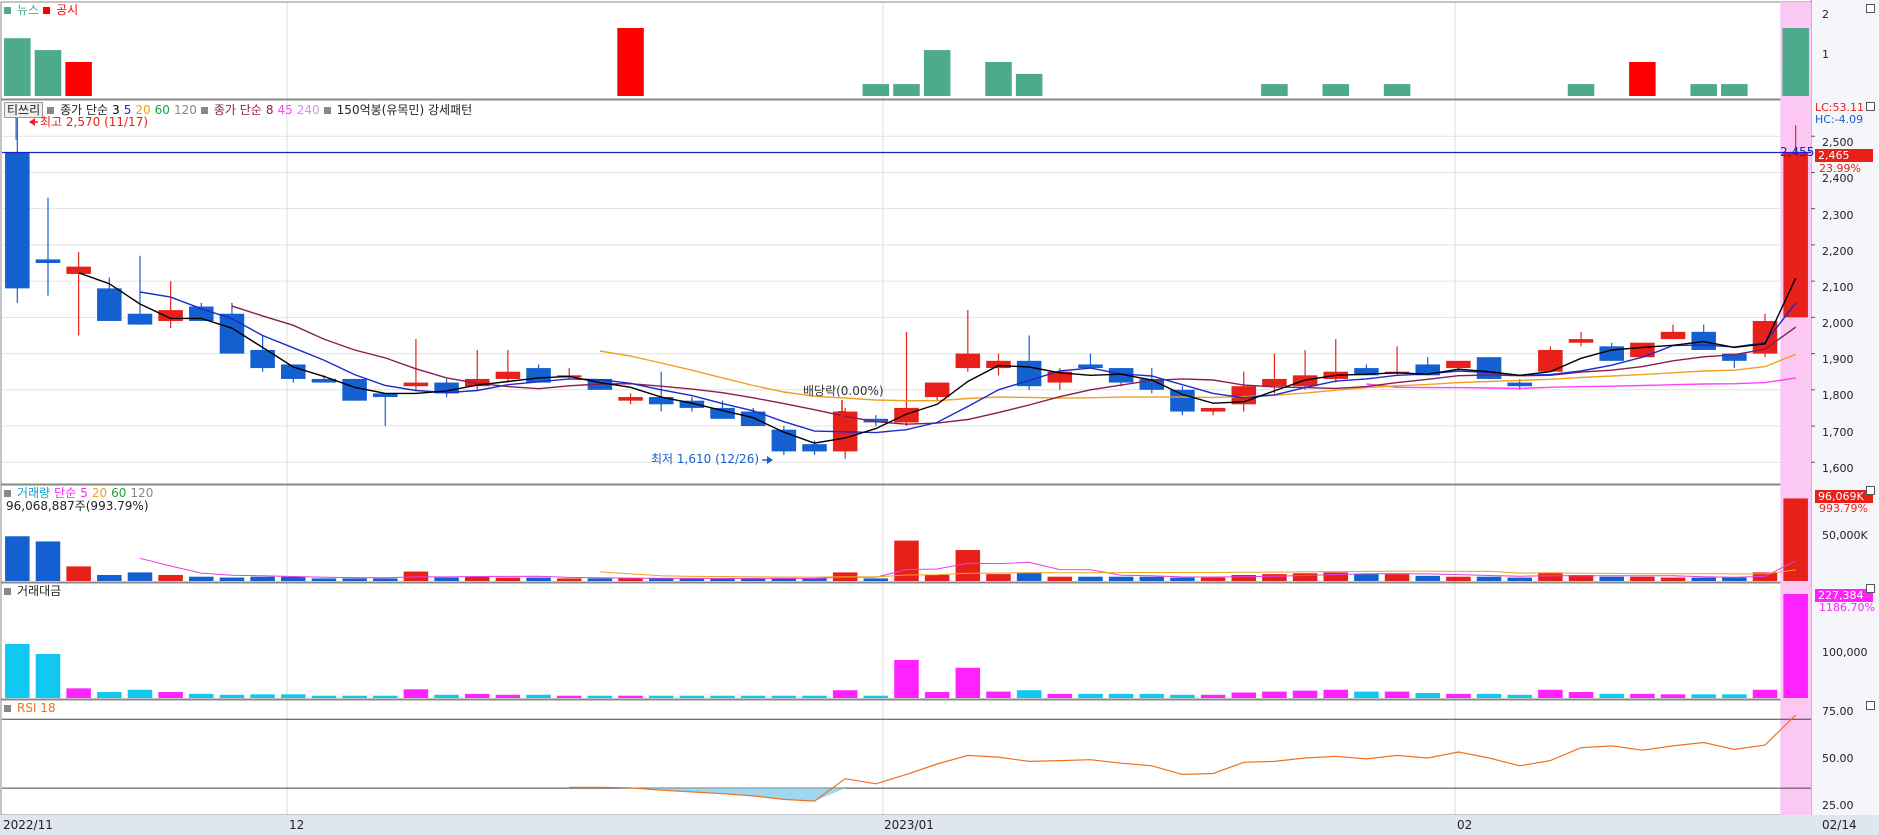  What do you see at coordinates (32, 122) in the screenshot?
I see `high-arrowhead` at bounding box center [32, 122].